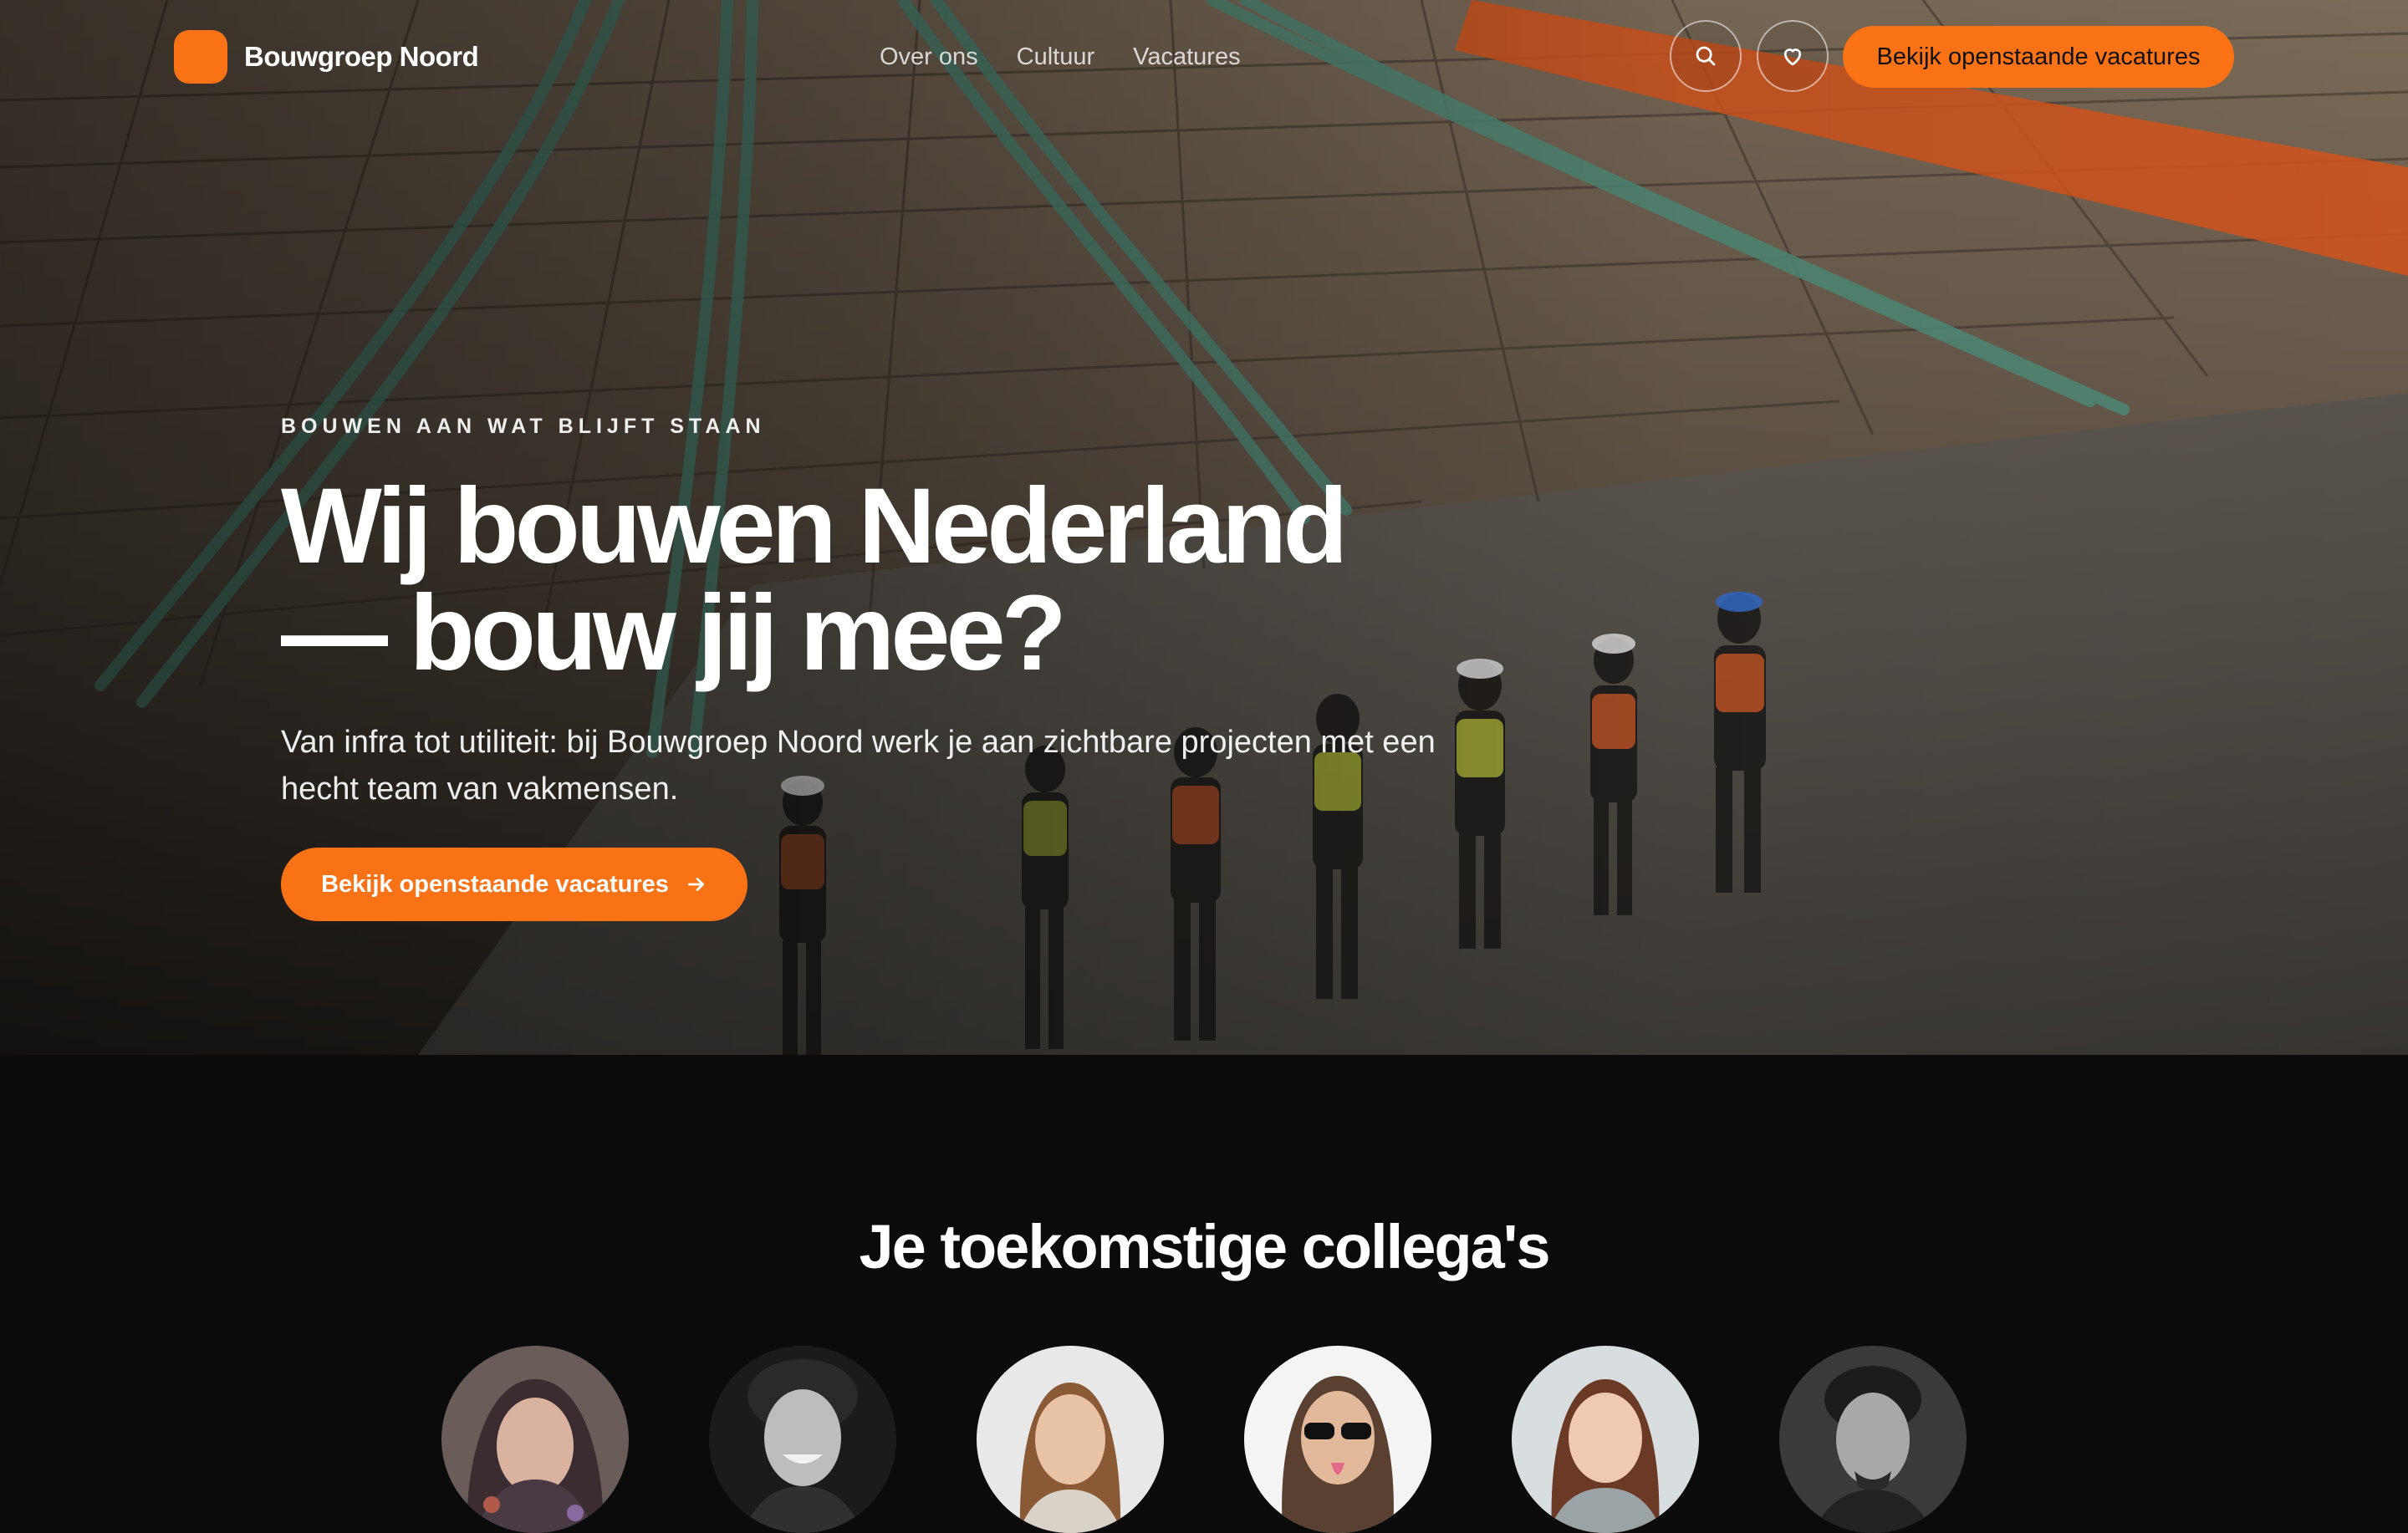 Image resolution: width=2408 pixels, height=1533 pixels. What do you see at coordinates (362, 57) in the screenshot?
I see `brand-name: Bouwgroep Noord` at bounding box center [362, 57].